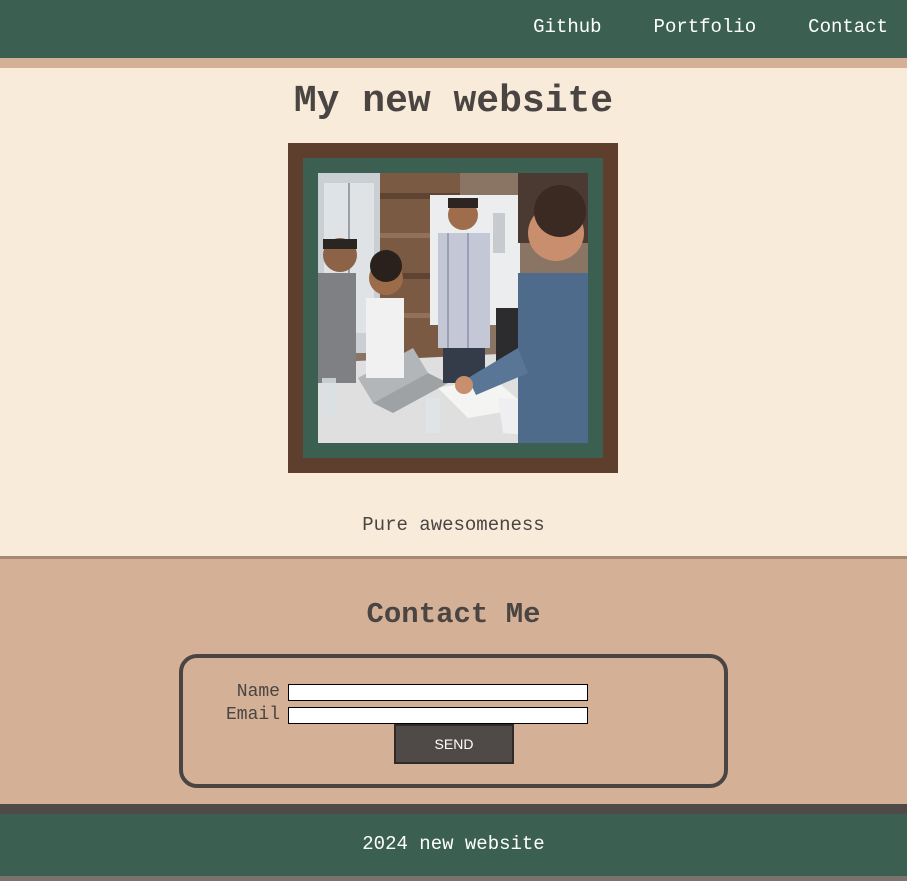 The height and width of the screenshot is (881, 907). Describe the element at coordinates (453, 63) in the screenshot. I see `header-accent-strip` at that location.